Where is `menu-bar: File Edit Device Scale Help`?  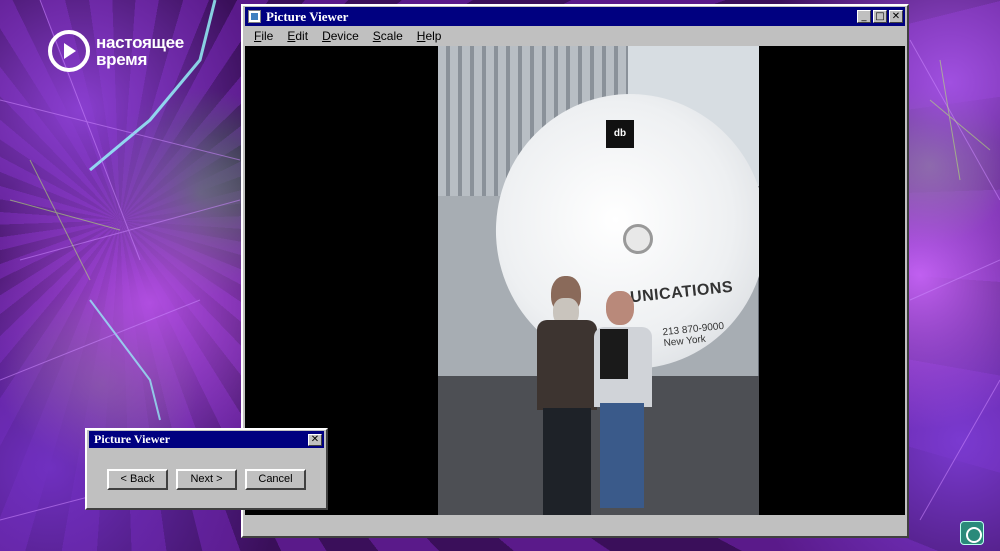
menu-bar: File Edit Device Scale Help is located at coordinates (575, 36).